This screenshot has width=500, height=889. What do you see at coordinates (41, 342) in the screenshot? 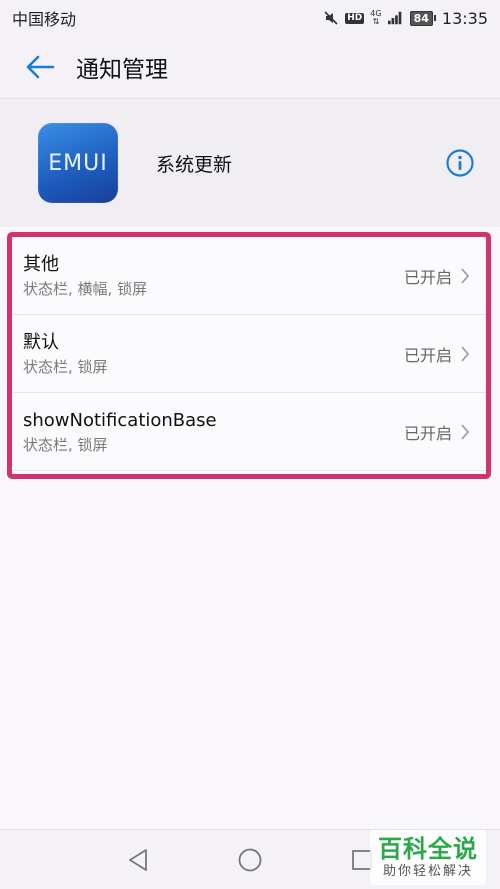
I see `item-title: 默认` at bounding box center [41, 342].